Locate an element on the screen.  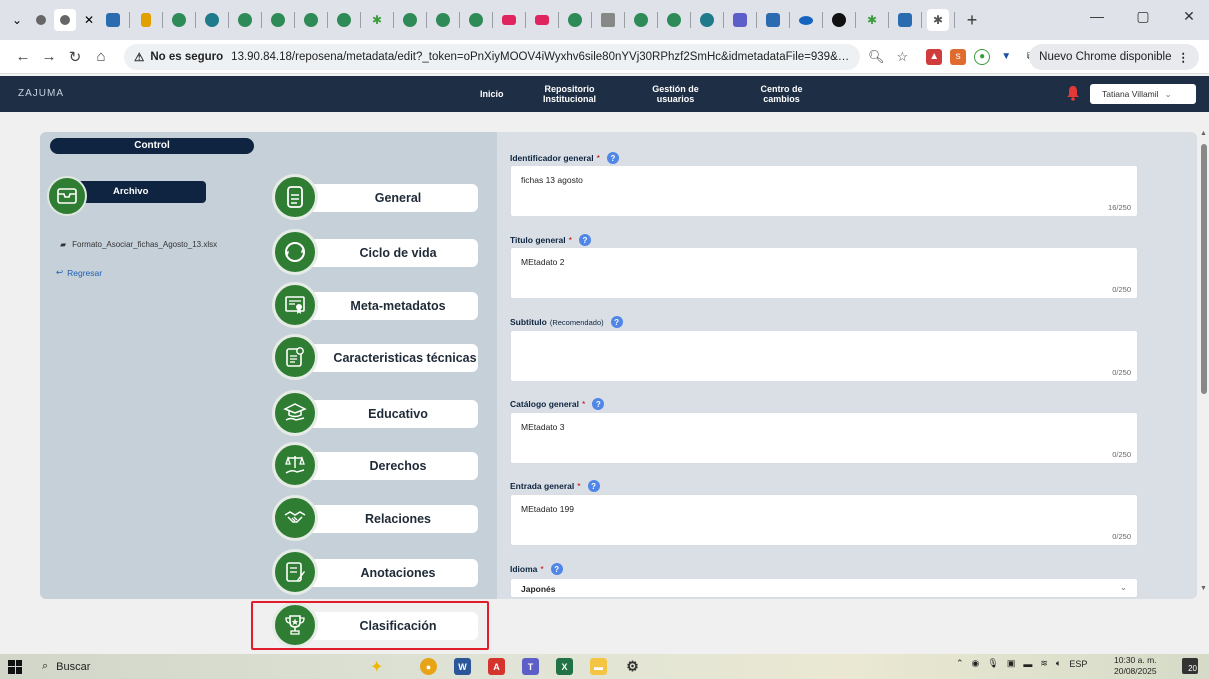
tray-app-icon: ▣ is located at coordinates (1011, 663).